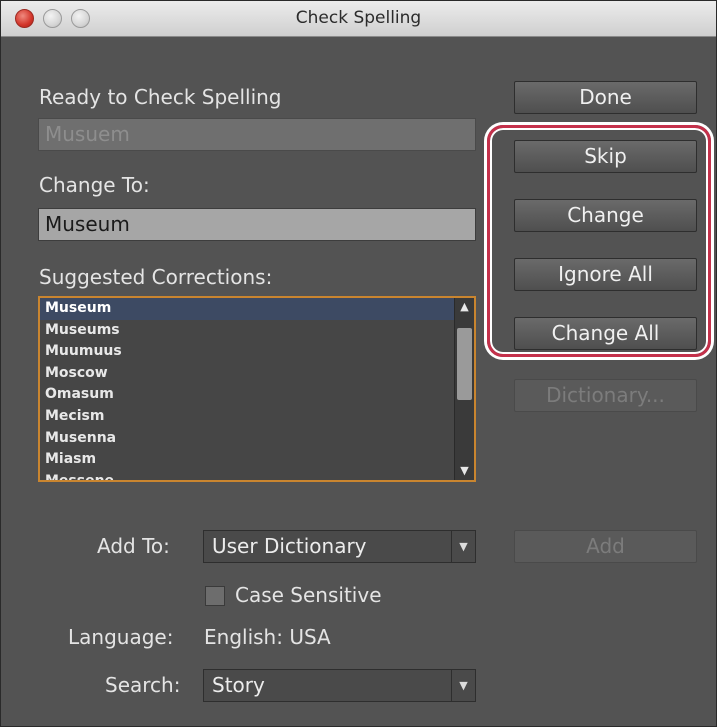  What do you see at coordinates (247, 352) in the screenshot?
I see `suggestion-item: Muumuus` at bounding box center [247, 352].